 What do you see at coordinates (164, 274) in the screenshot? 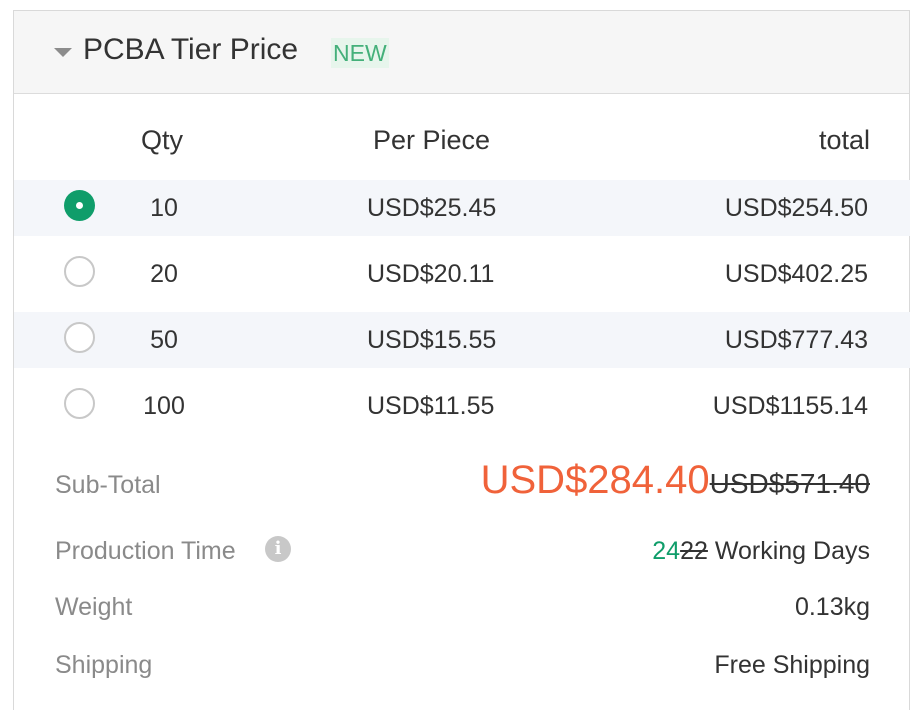
I see `tier-qty: 20` at bounding box center [164, 274].